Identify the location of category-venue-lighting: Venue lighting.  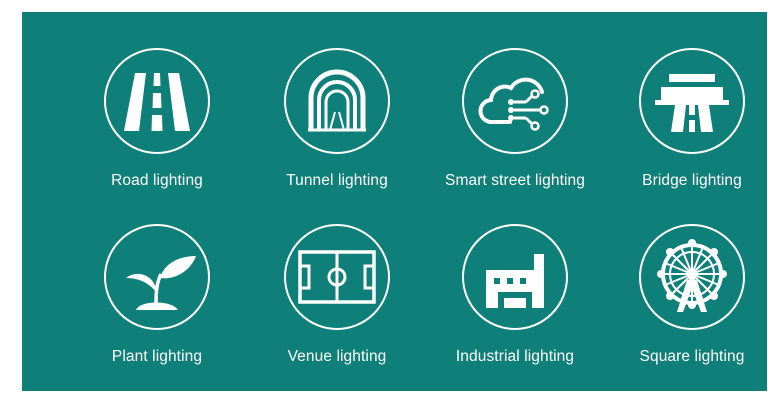
(337, 299).